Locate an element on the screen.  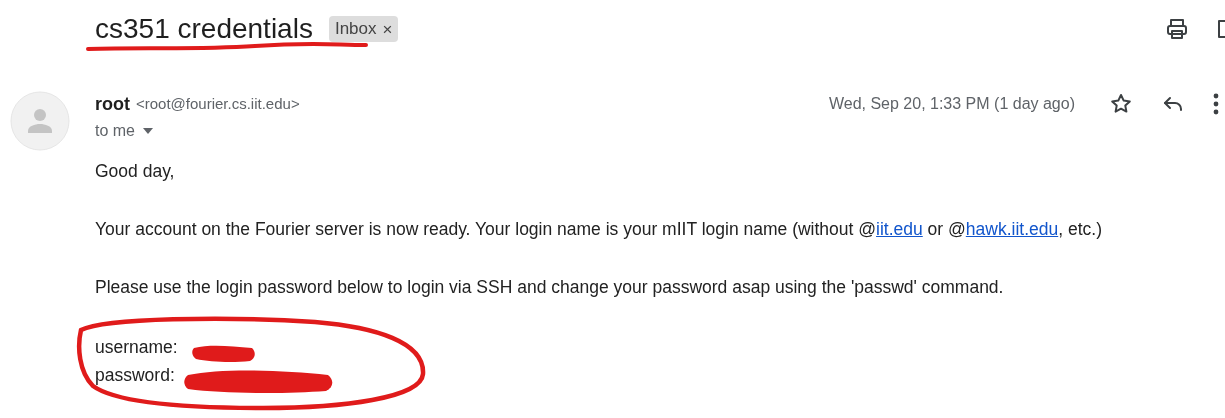
sender-name: root is located at coordinates (112, 104).